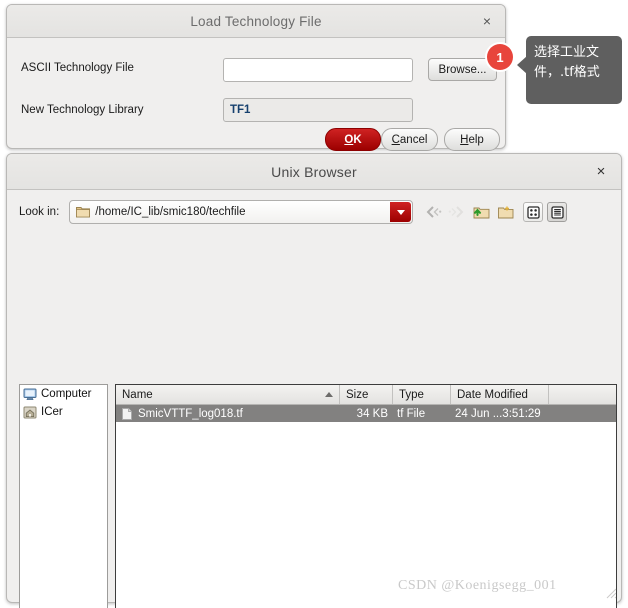 Image resolution: width=628 pixels, height=608 pixels. I want to click on look-in-row: Look in: /home/IC_lib/smic180/techfile, so click(293, 212).